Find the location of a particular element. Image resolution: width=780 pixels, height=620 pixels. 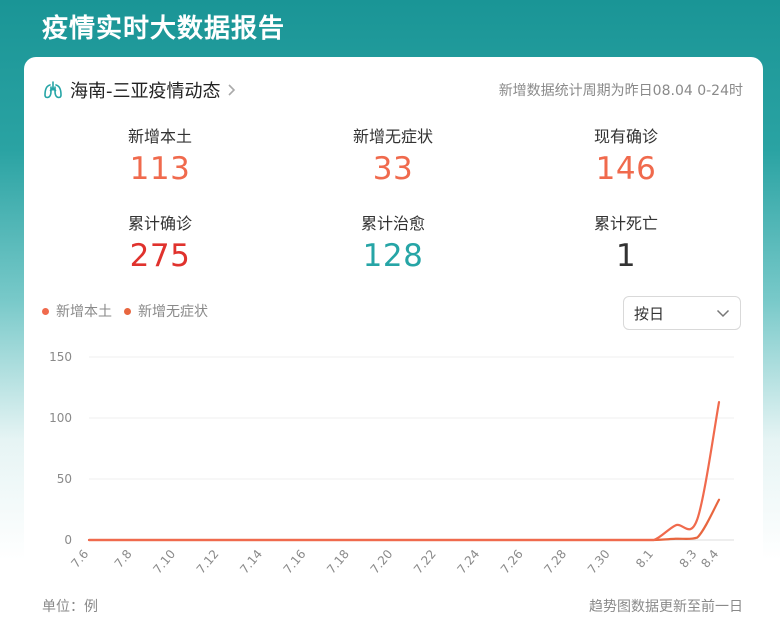

chart-legend: 新增本土 新增无症状 is located at coordinates (131, 311).